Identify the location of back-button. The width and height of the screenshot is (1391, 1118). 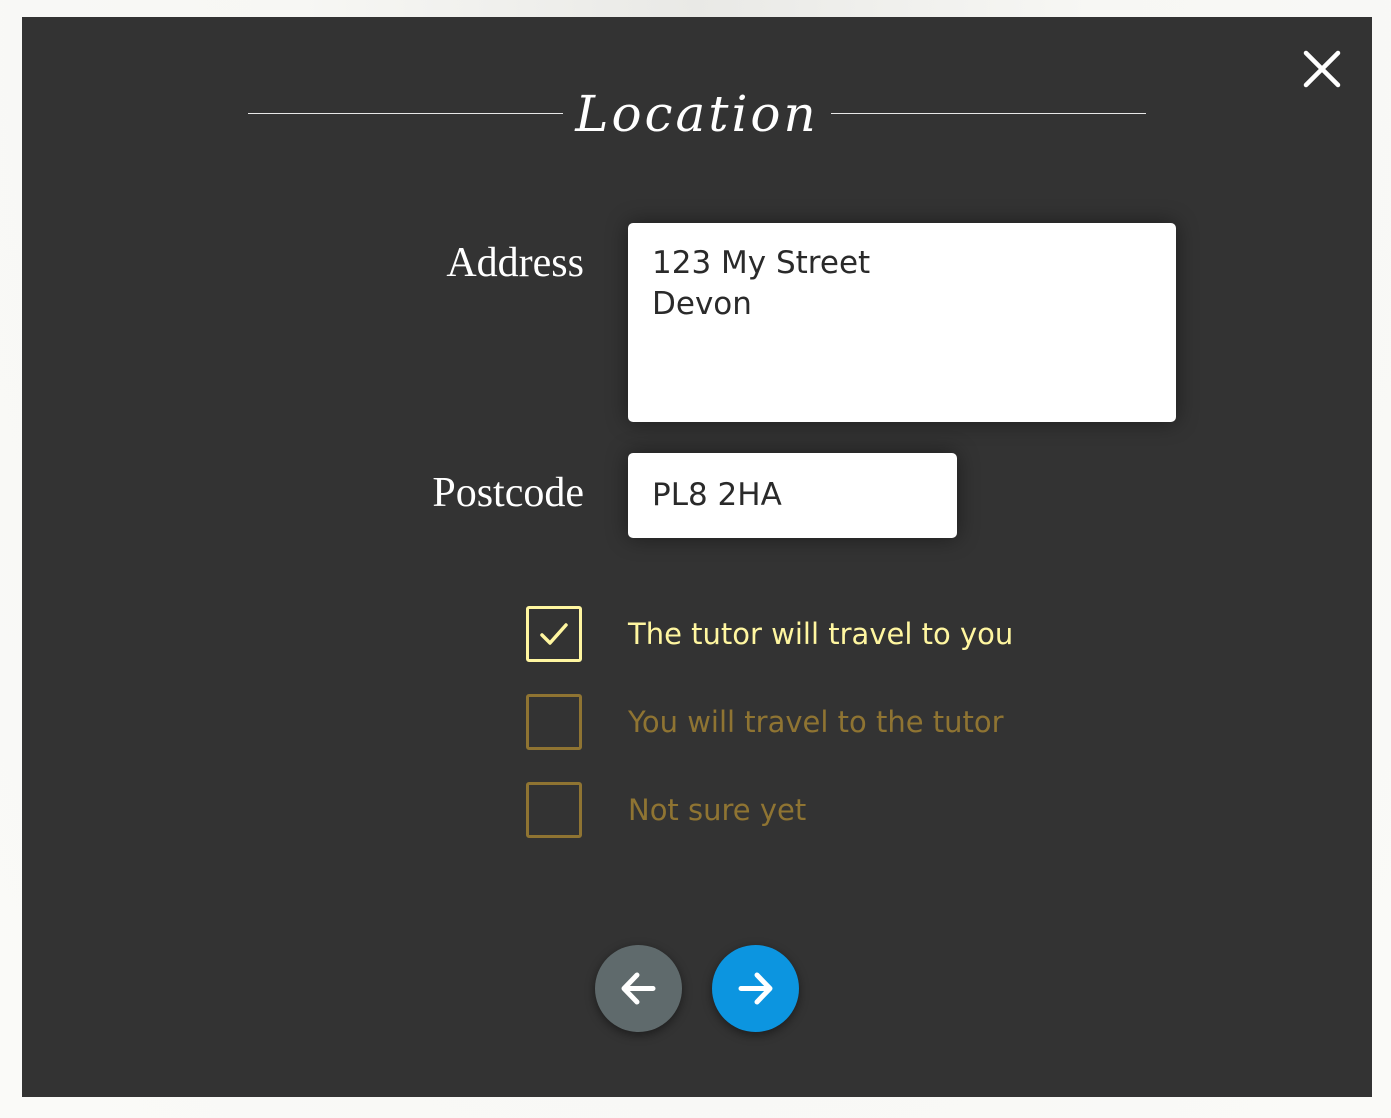
(638, 988).